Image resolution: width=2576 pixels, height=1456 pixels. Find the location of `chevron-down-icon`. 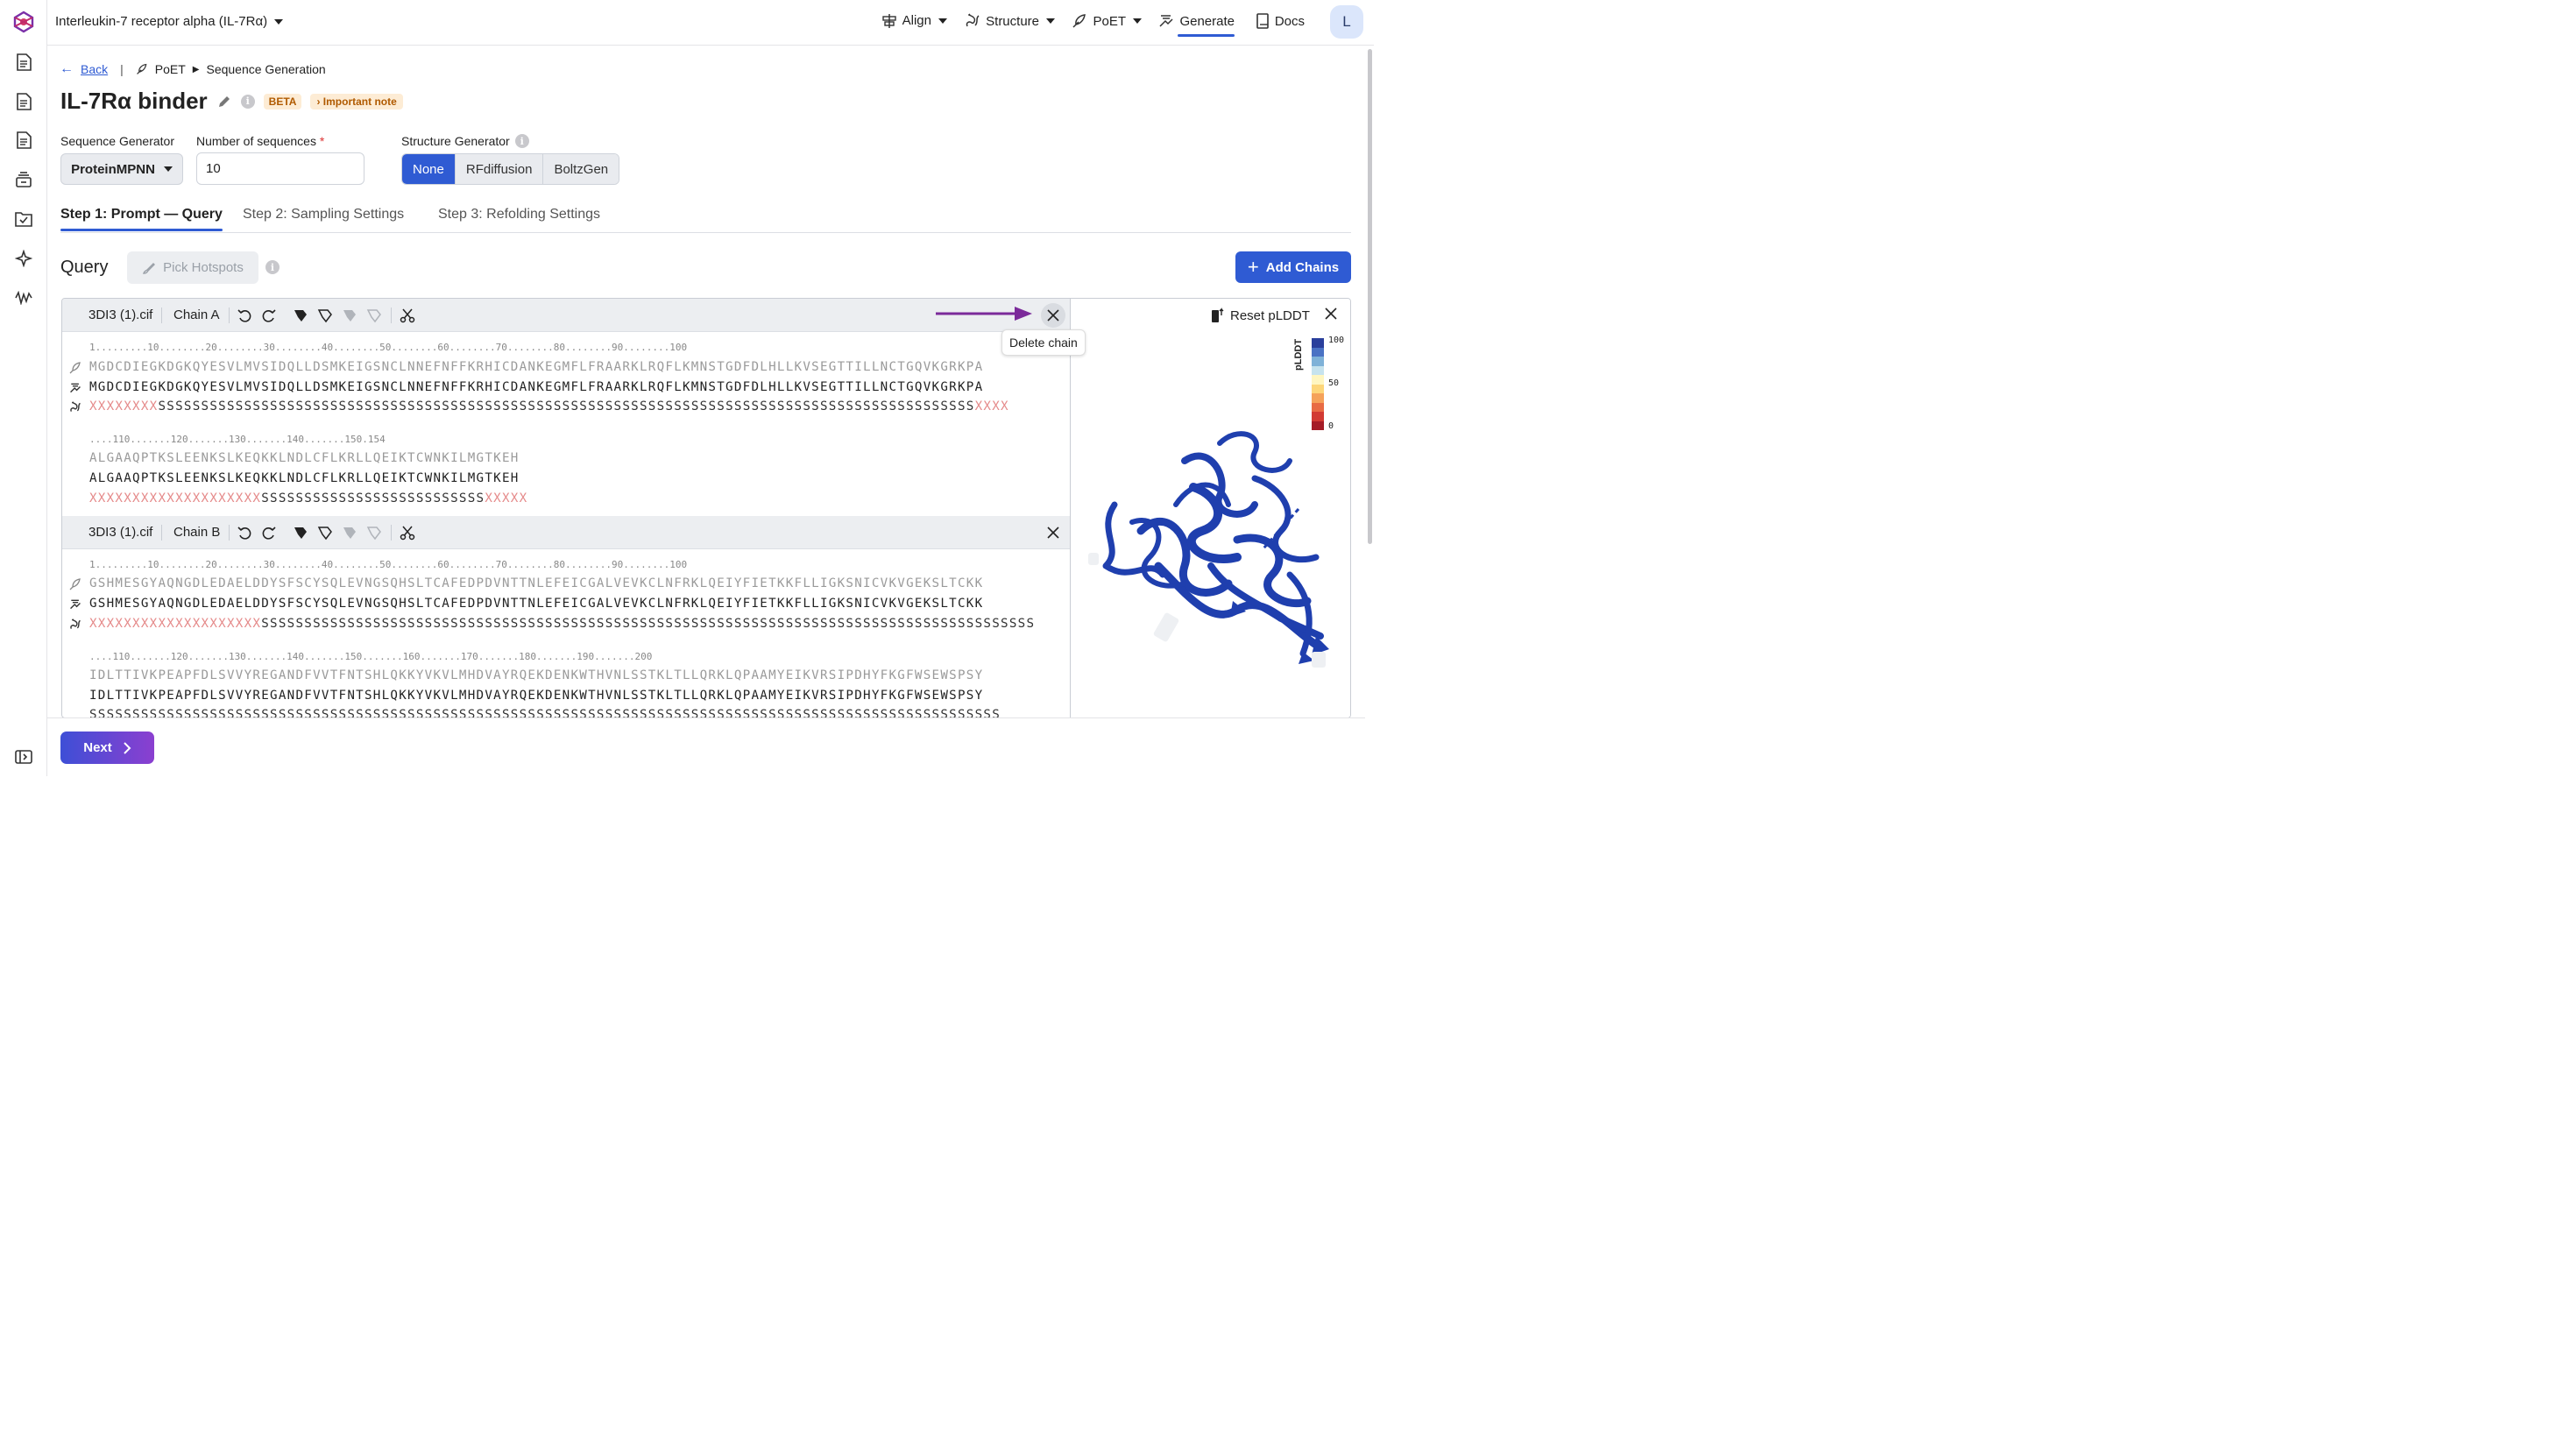

chevron-down-icon is located at coordinates (942, 21).